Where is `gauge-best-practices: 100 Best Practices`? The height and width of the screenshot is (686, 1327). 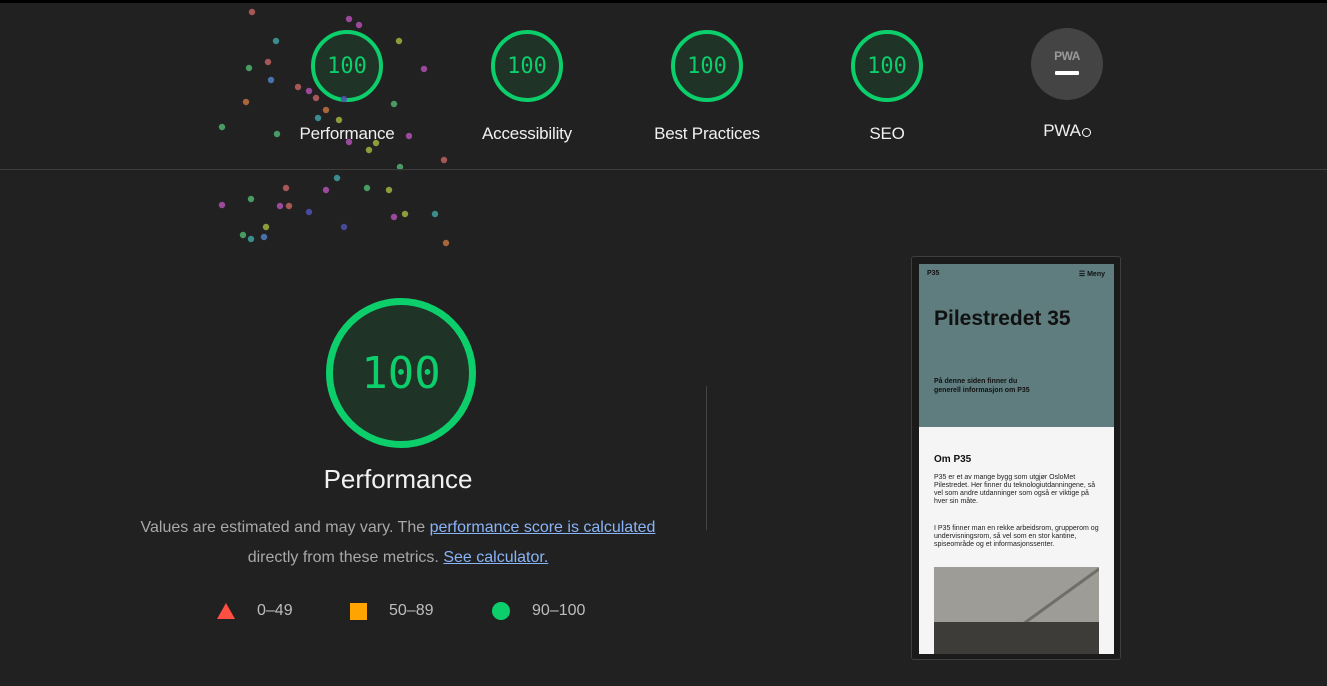
gauge-best-practices: 100 Best Practices is located at coordinates (707, 87).